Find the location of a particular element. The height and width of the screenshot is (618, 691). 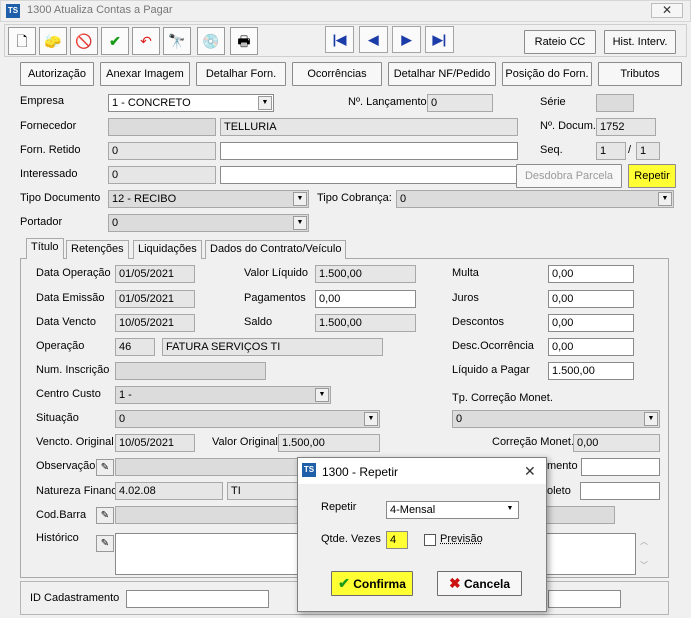

rateio-cc-button: Rateio CC is located at coordinates (560, 42).